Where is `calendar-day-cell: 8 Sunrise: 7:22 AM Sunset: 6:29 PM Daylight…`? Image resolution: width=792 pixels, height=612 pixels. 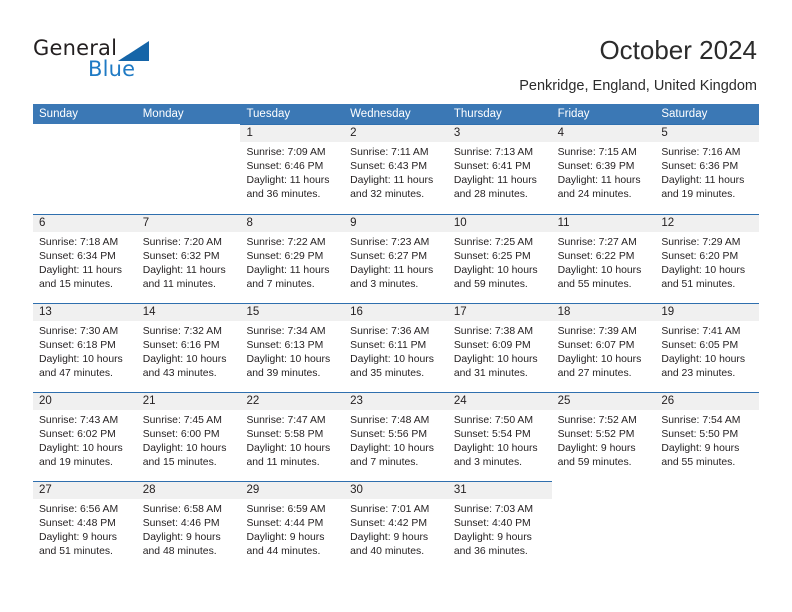
calendar-day-cell: 8 Sunrise: 7:22 AM Sunset: 6:29 PM Daylight… is located at coordinates (292, 258).